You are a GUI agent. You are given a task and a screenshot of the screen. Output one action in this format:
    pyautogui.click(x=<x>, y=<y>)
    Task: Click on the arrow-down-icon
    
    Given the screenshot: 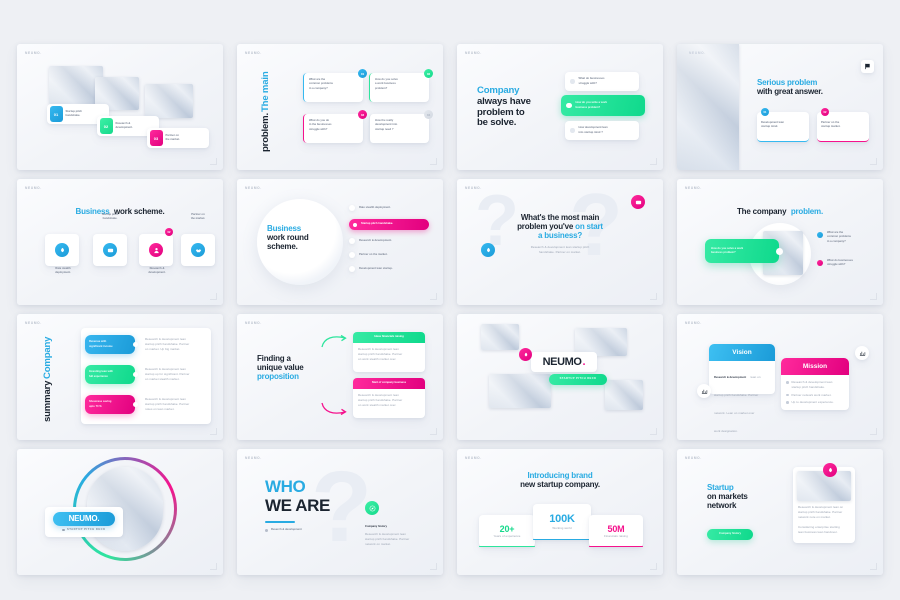 What is the action you would take?
    pyautogui.click(x=334, y=409)
    